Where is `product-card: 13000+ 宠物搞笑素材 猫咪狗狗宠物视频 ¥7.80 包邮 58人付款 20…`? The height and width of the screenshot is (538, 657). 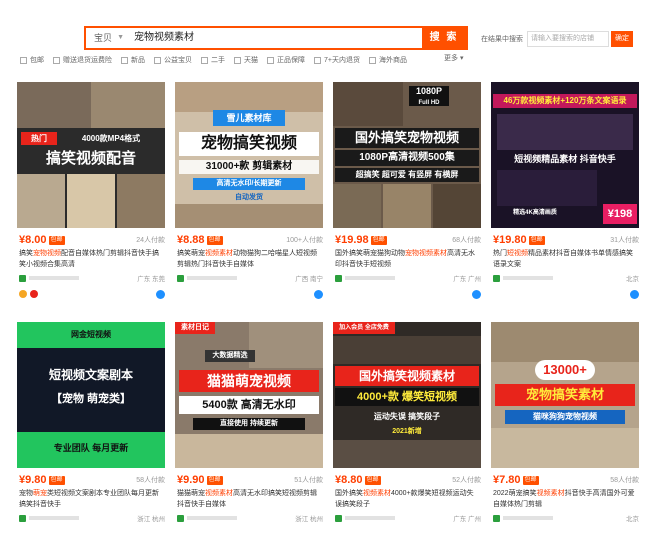 product-card: 13000+ 宠物搞笑素材 猫咪狗狗宠物视频 ¥7.80 包邮 58人付款 20… is located at coordinates (565, 430).